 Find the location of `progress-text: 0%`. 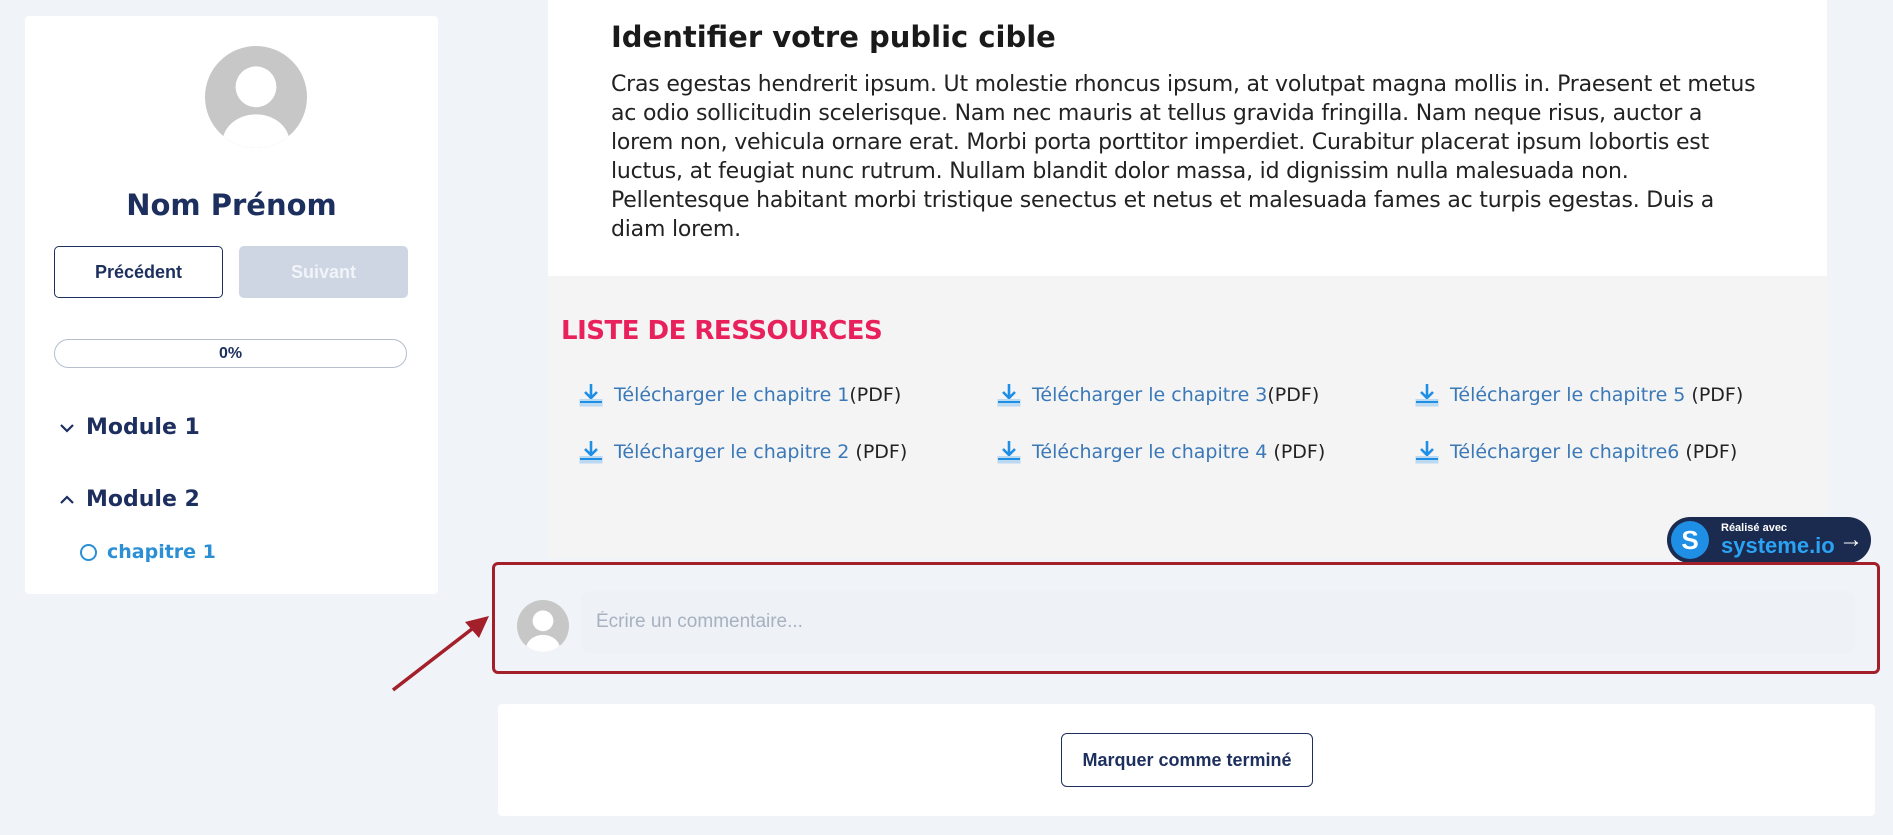

progress-text: 0% is located at coordinates (230, 353).